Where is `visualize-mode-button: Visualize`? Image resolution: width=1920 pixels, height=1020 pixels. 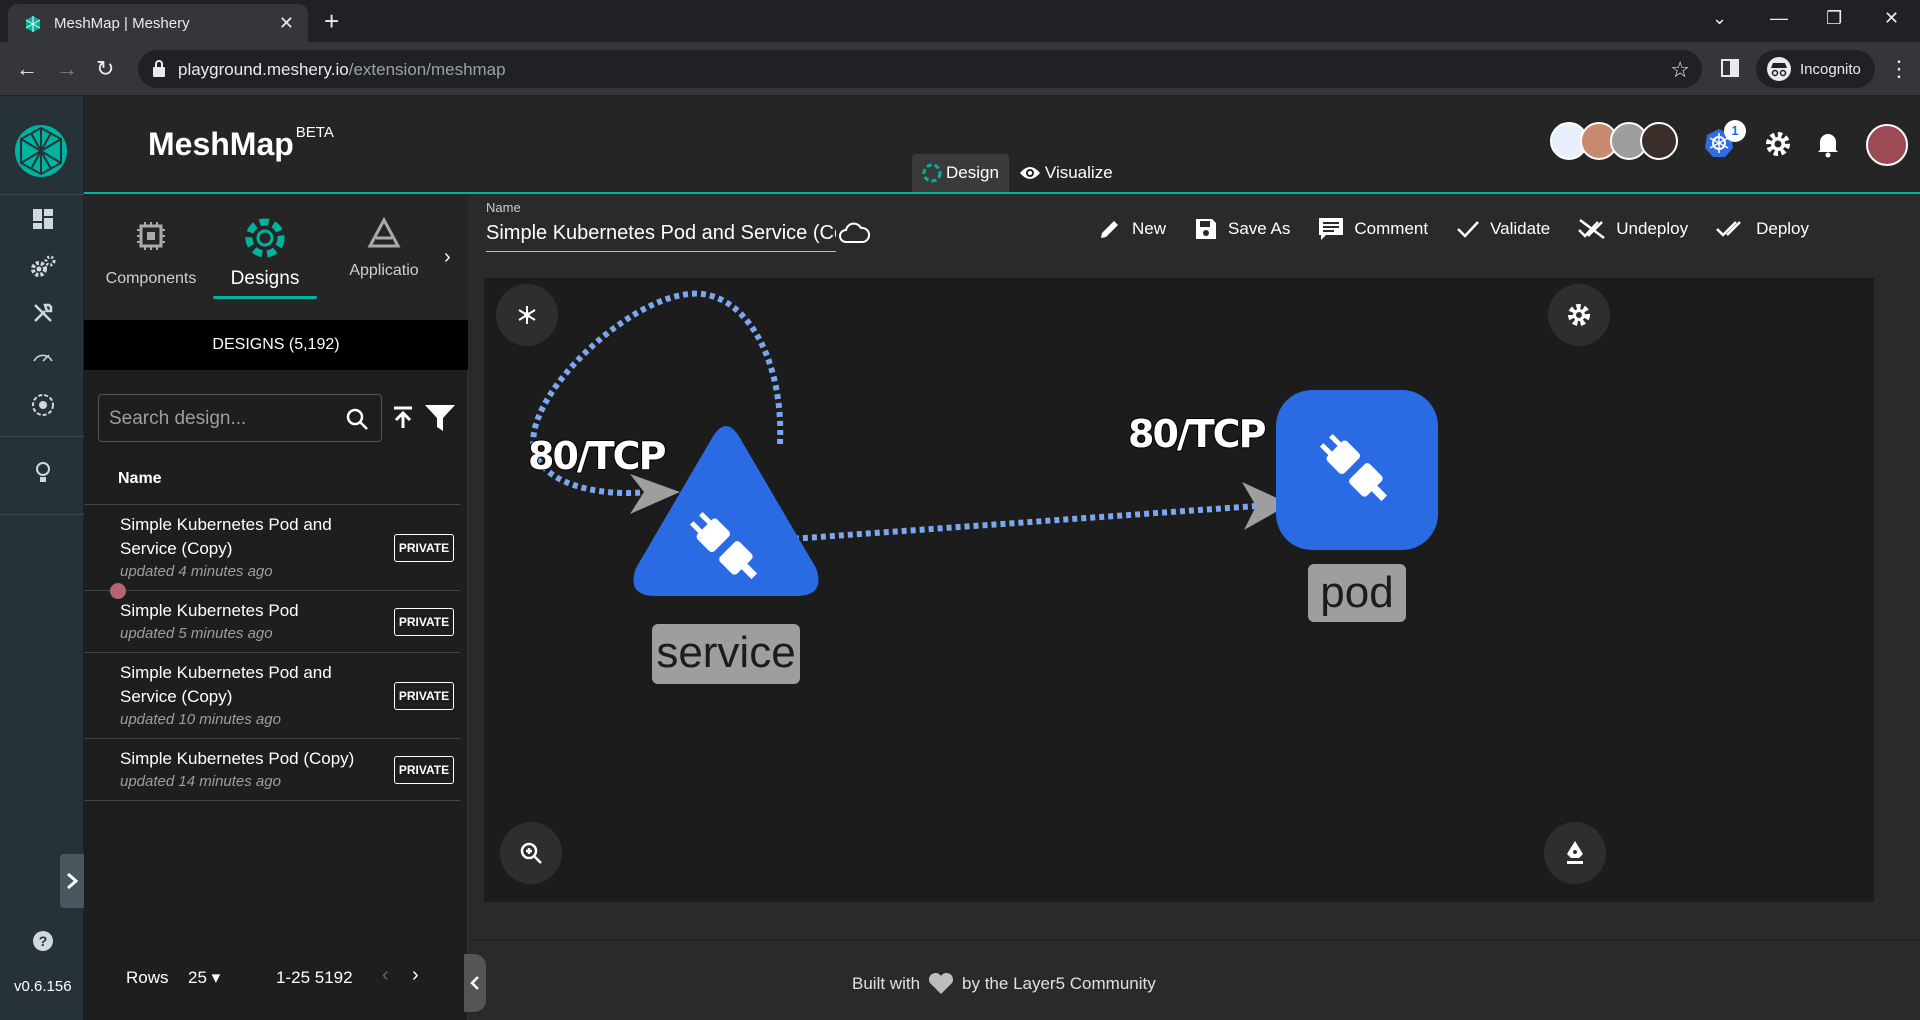
visualize-mode-button: Visualize is located at coordinates (1066, 173).